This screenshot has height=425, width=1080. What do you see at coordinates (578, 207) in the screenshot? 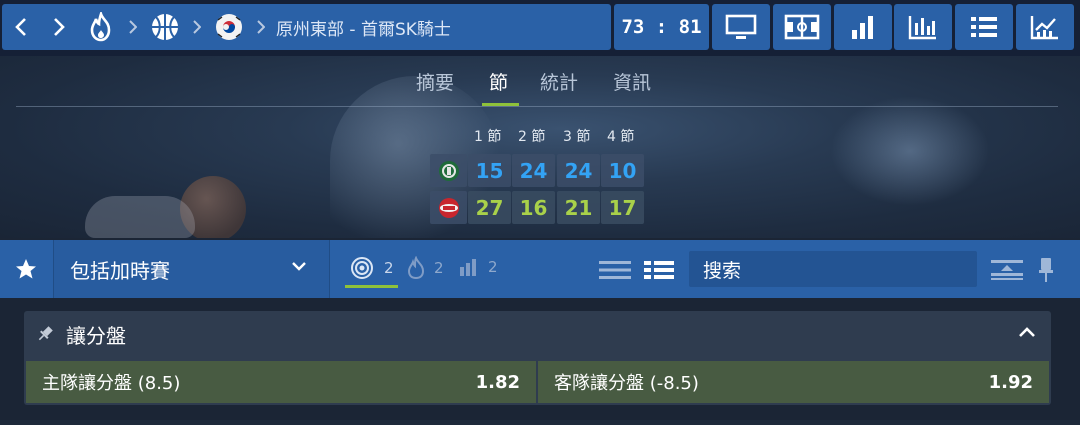
I see `away-period-3-score: 21` at bounding box center [578, 207].